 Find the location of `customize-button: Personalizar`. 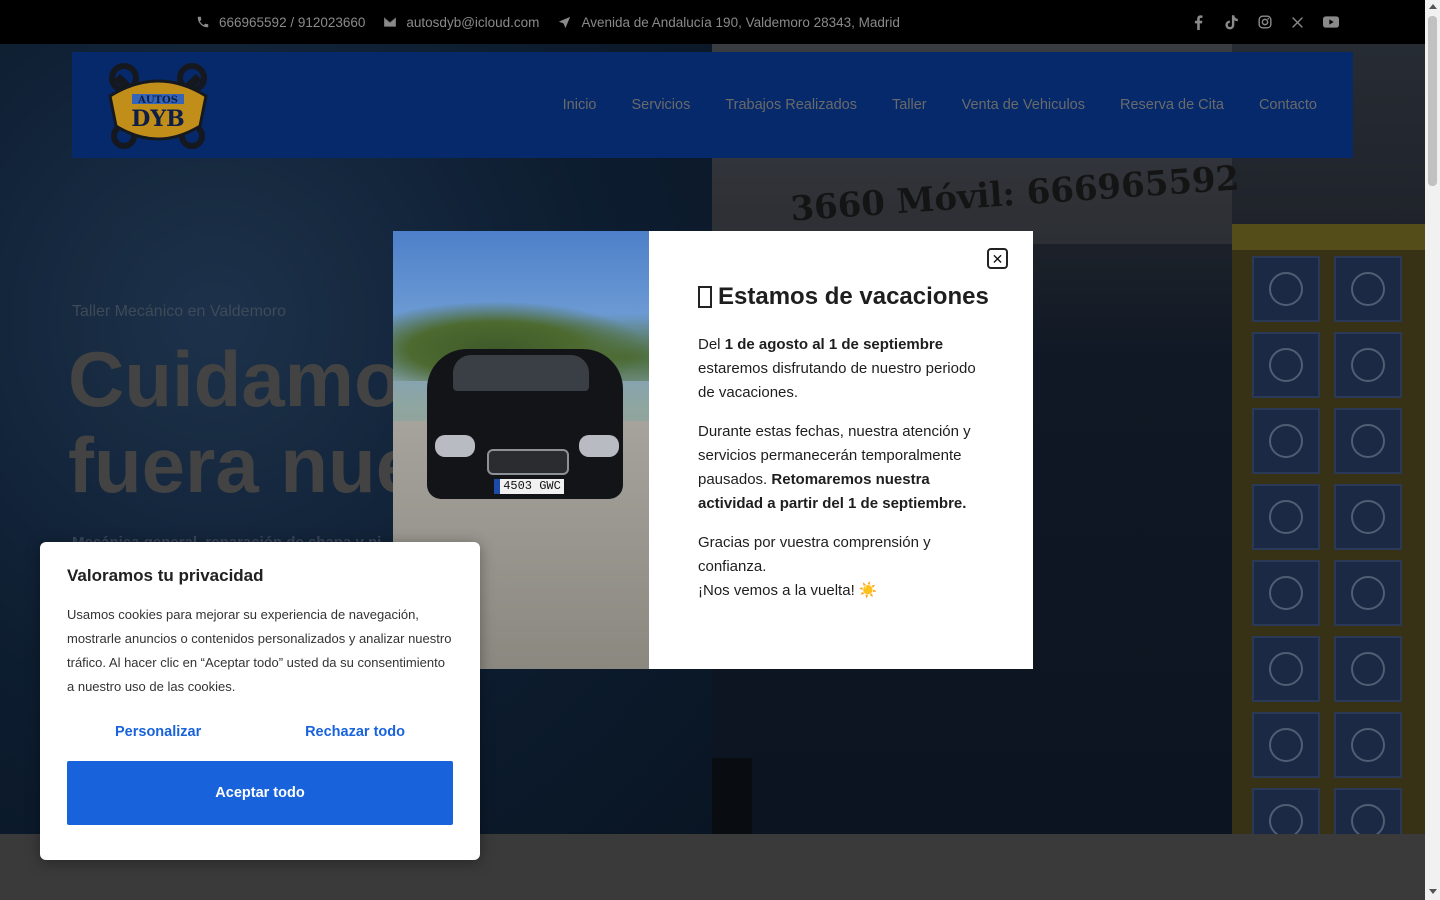

customize-button: Personalizar is located at coordinates (158, 732).